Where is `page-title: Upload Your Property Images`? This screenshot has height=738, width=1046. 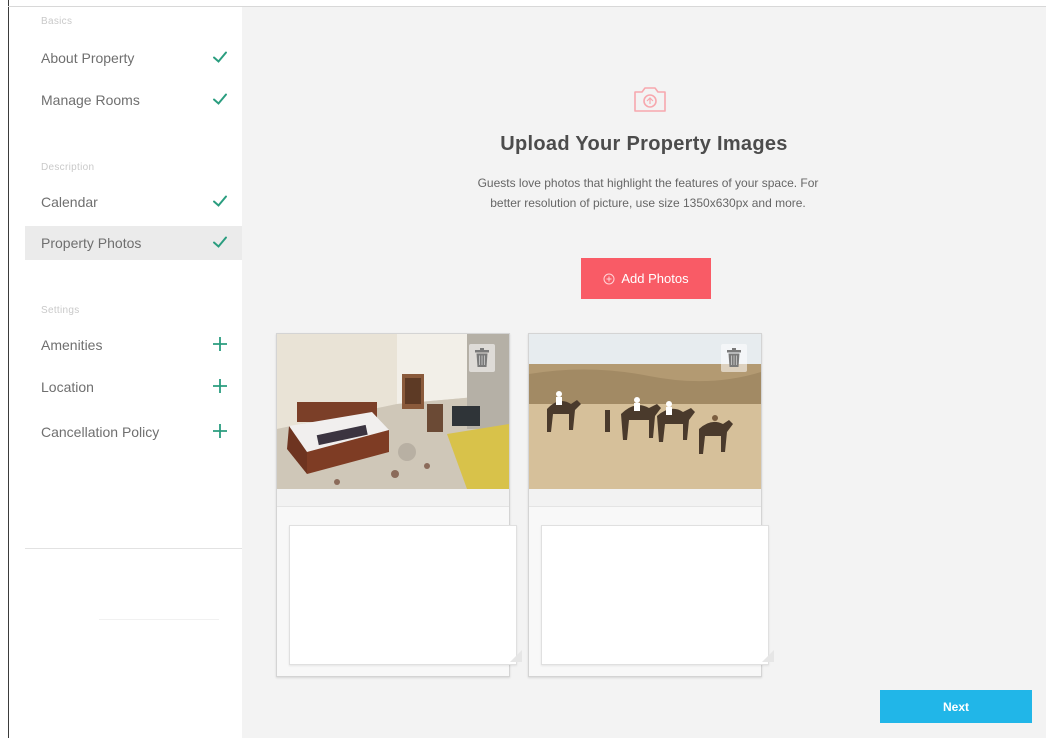 page-title: Upload Your Property Images is located at coordinates (644, 144).